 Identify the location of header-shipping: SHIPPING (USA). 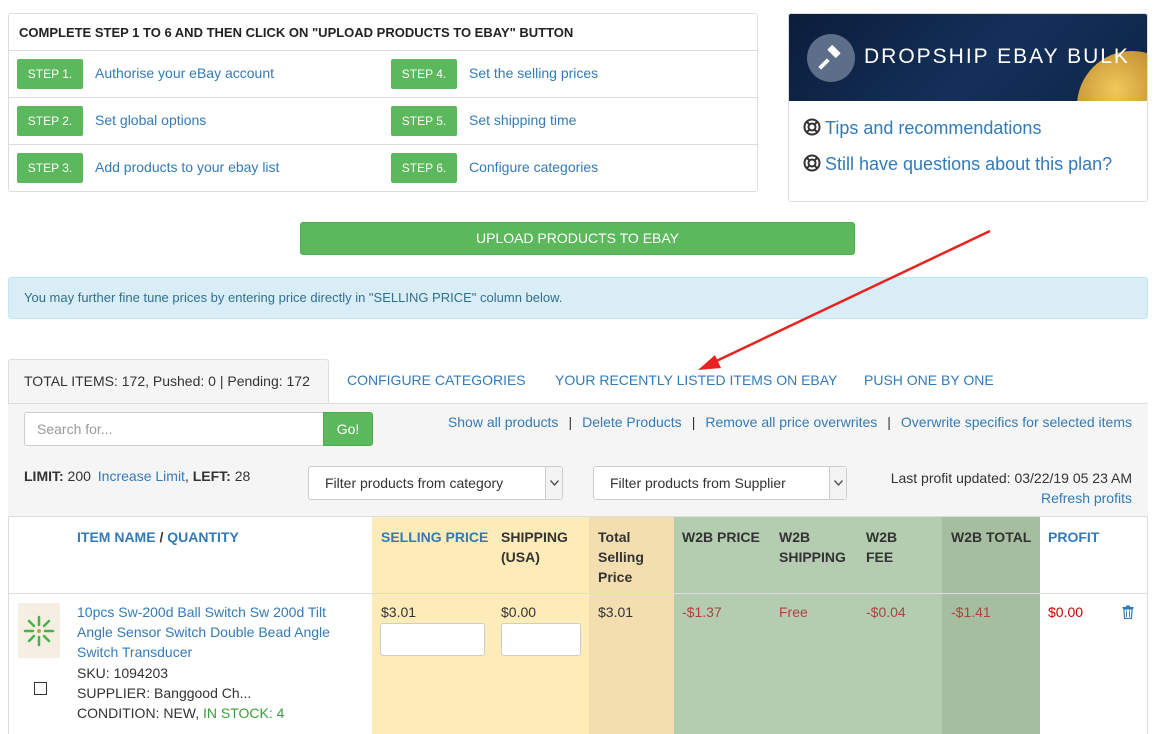
(534, 547).